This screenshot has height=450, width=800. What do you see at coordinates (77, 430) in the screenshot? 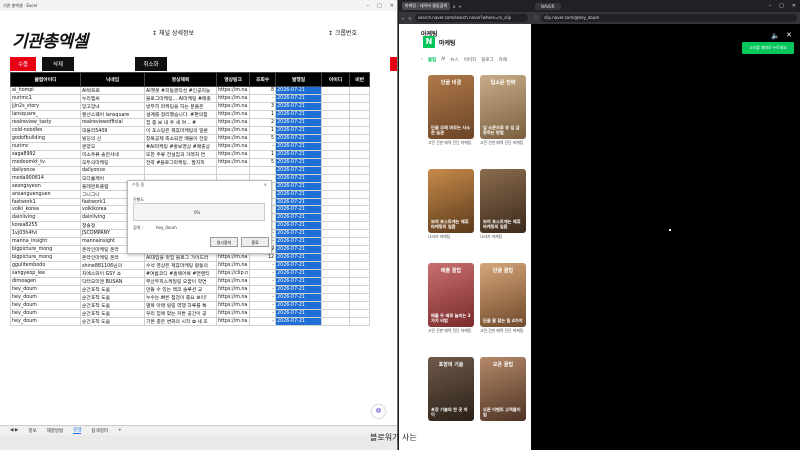
I see `sheet-tab-active: 문멤` at bounding box center [77, 430].